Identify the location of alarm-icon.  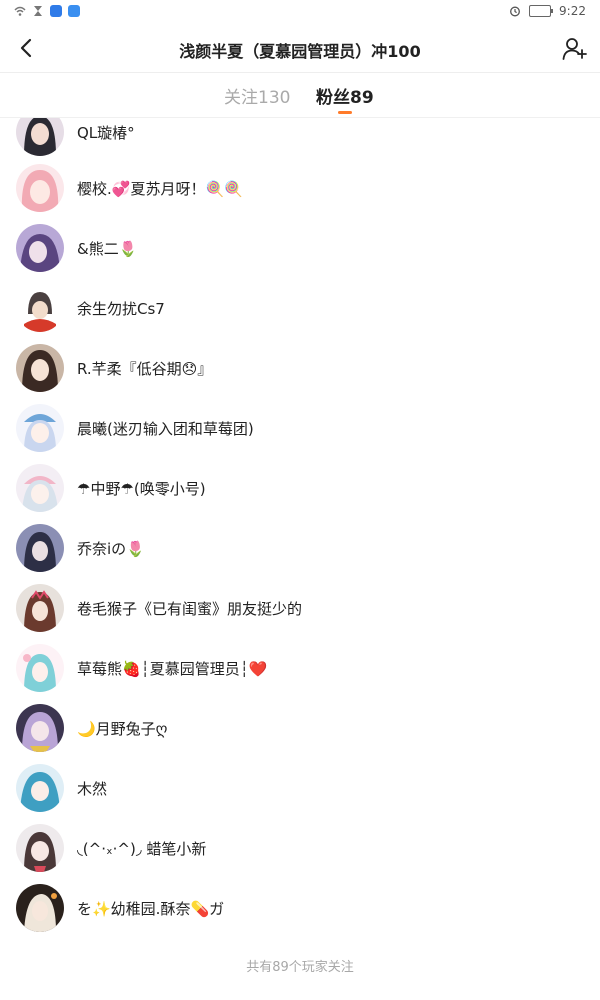
(515, 11).